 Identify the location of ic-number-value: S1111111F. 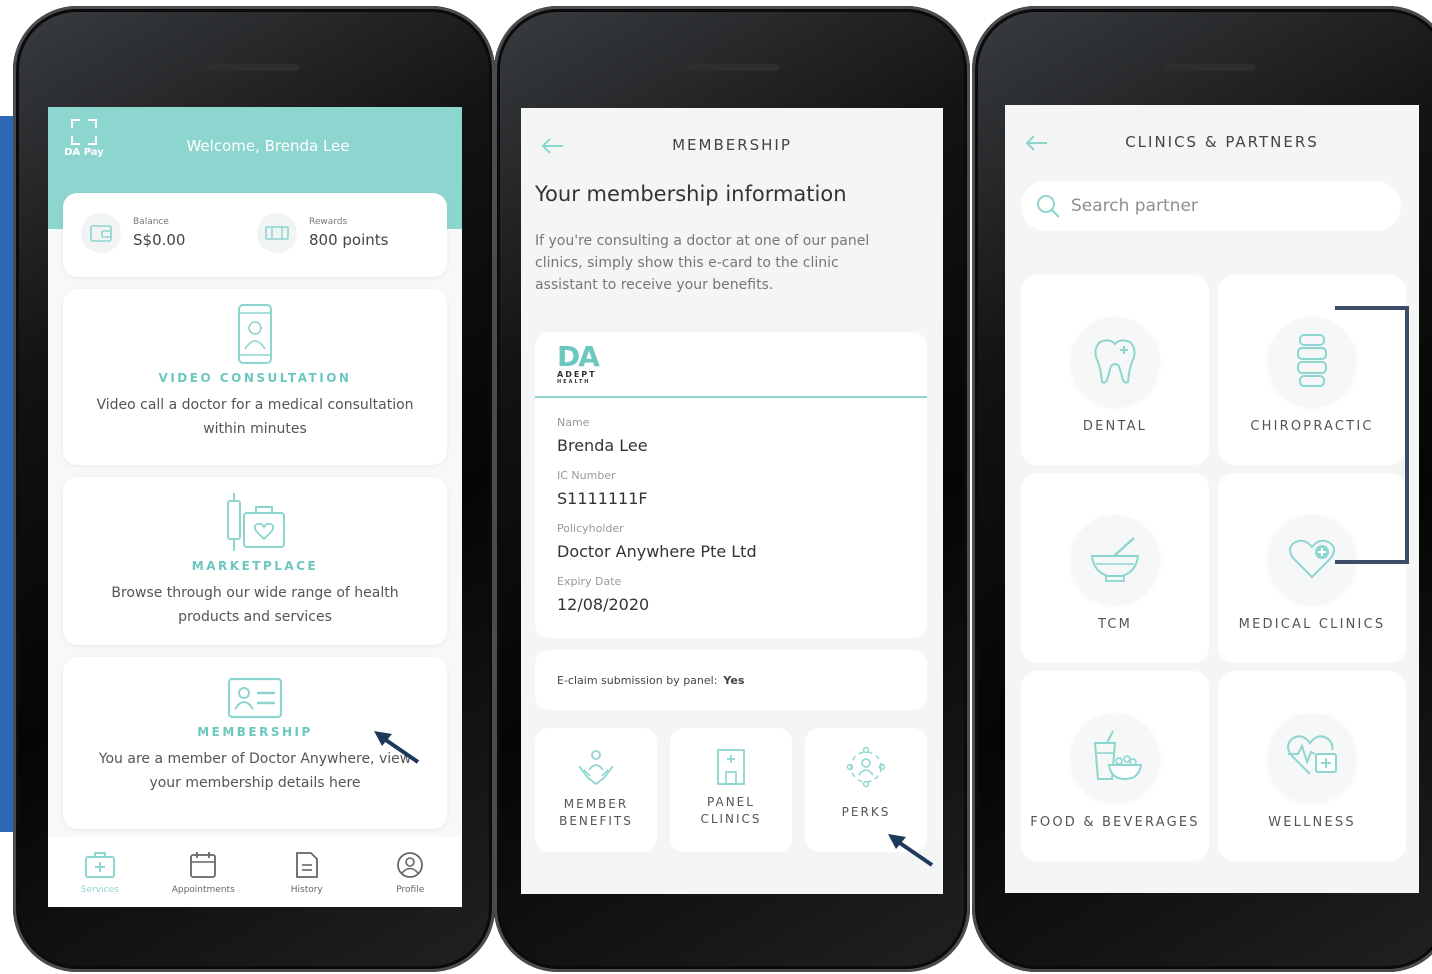
(602, 498).